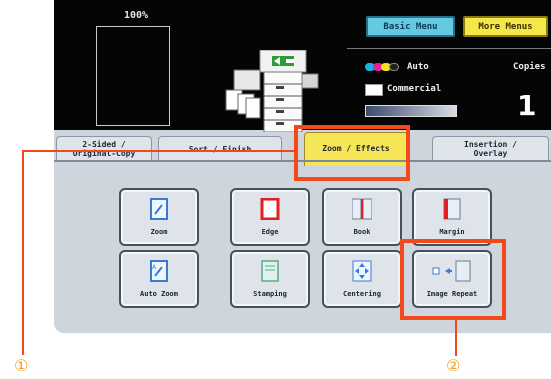  Describe the element at coordinates (527, 105) in the screenshot. I see `copies-count: 1` at that location.